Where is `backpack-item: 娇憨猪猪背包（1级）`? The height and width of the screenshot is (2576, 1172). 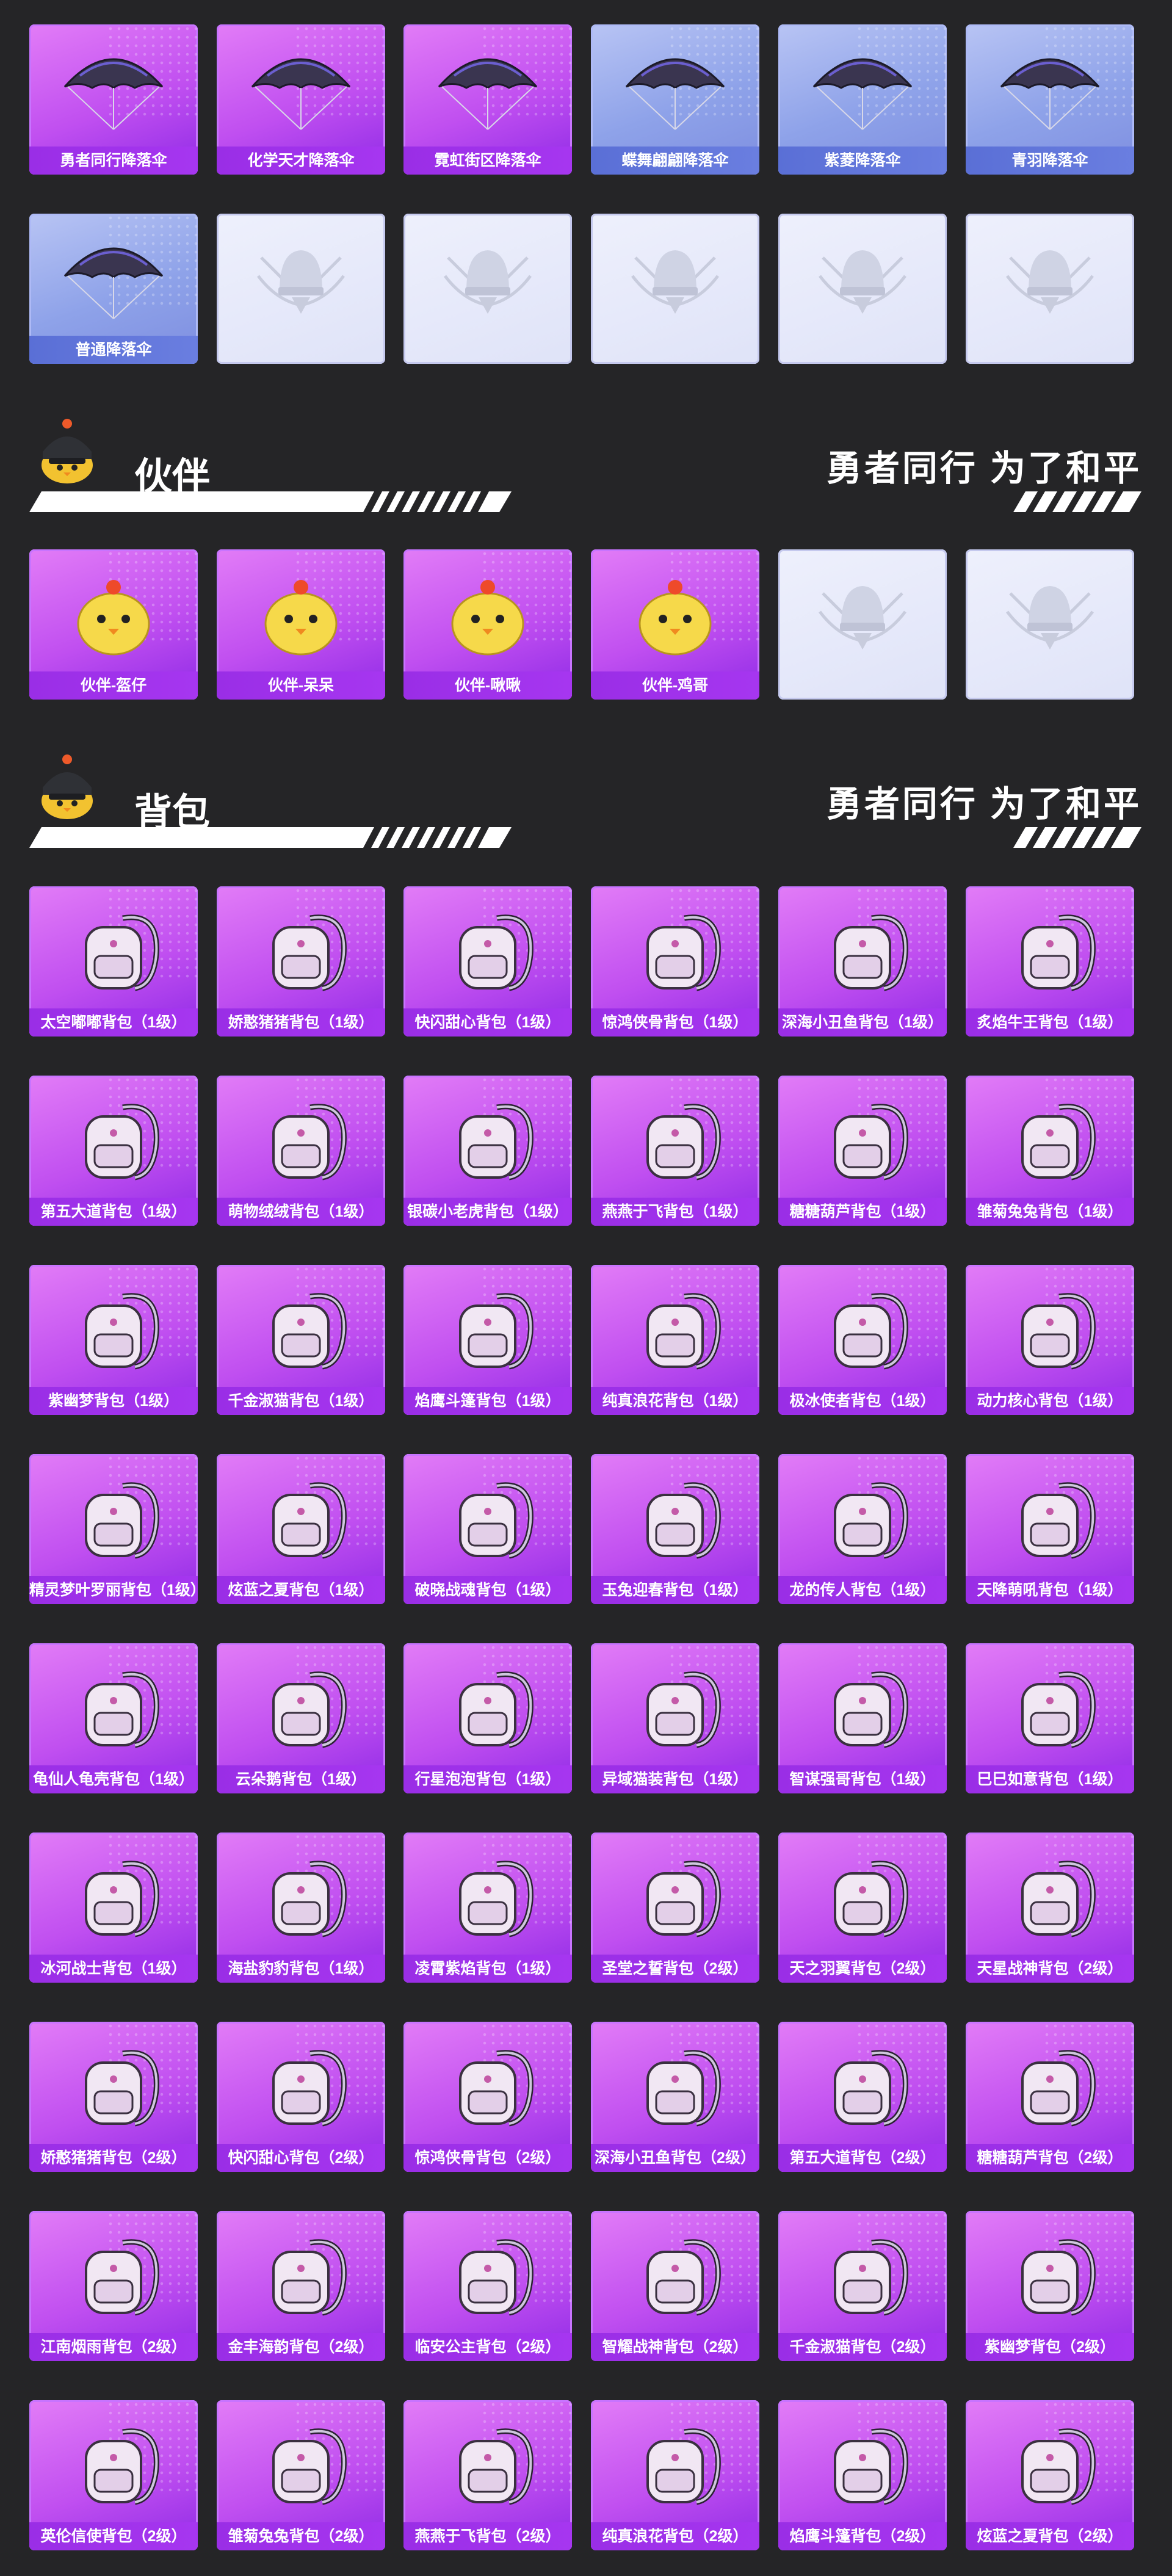 backpack-item: 娇憨猪猪背包（1级） is located at coordinates (301, 961).